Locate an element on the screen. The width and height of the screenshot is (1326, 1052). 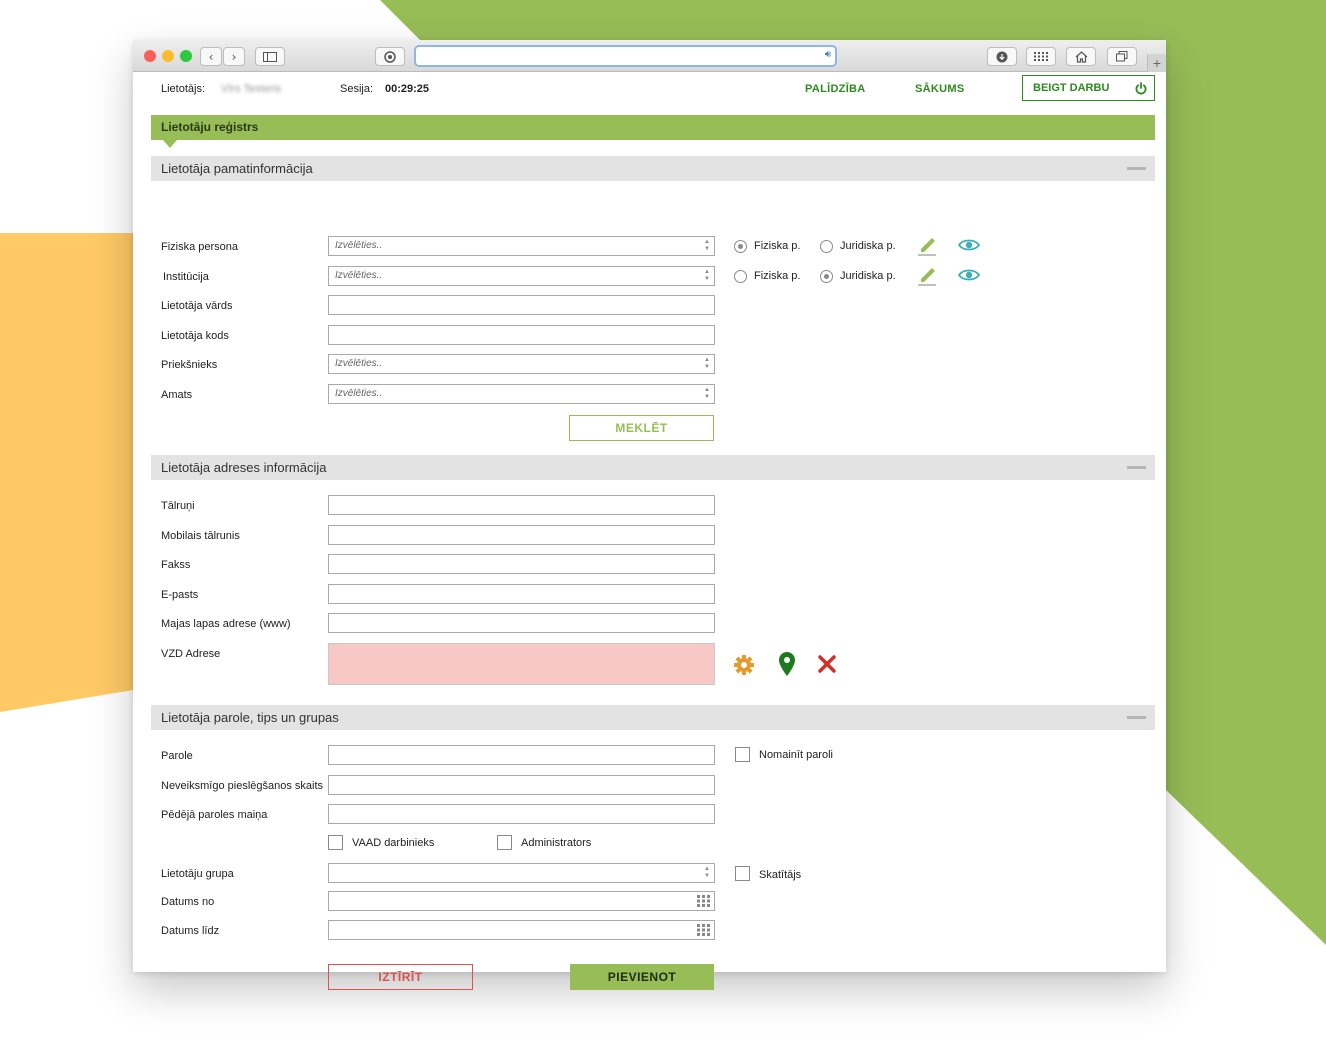
forward-icon: › is located at coordinates (234, 56).